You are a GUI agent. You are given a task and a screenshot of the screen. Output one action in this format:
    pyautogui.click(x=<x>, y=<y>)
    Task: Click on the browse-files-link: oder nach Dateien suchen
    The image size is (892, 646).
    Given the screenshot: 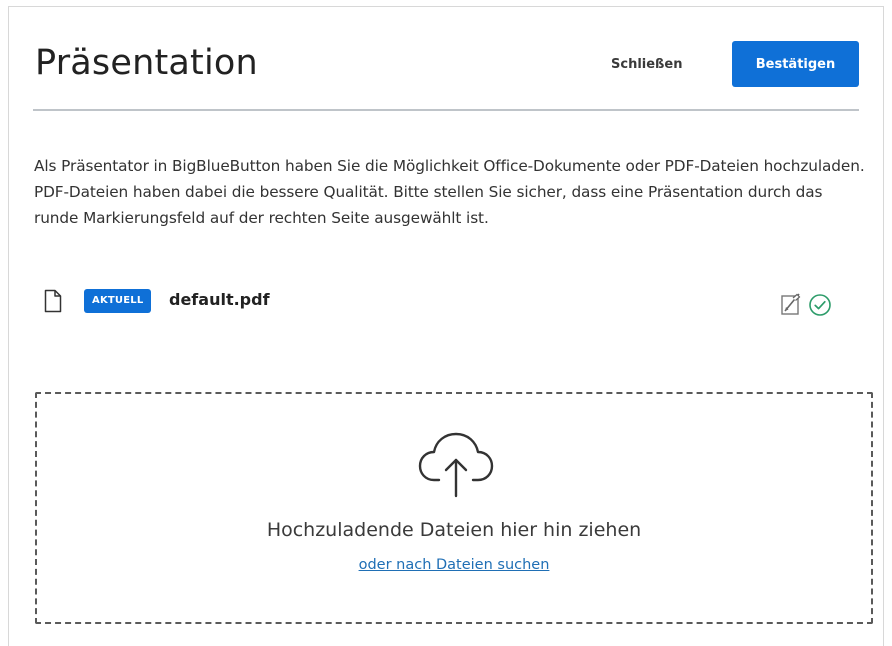 What is the action you would take?
    pyautogui.click(x=454, y=565)
    